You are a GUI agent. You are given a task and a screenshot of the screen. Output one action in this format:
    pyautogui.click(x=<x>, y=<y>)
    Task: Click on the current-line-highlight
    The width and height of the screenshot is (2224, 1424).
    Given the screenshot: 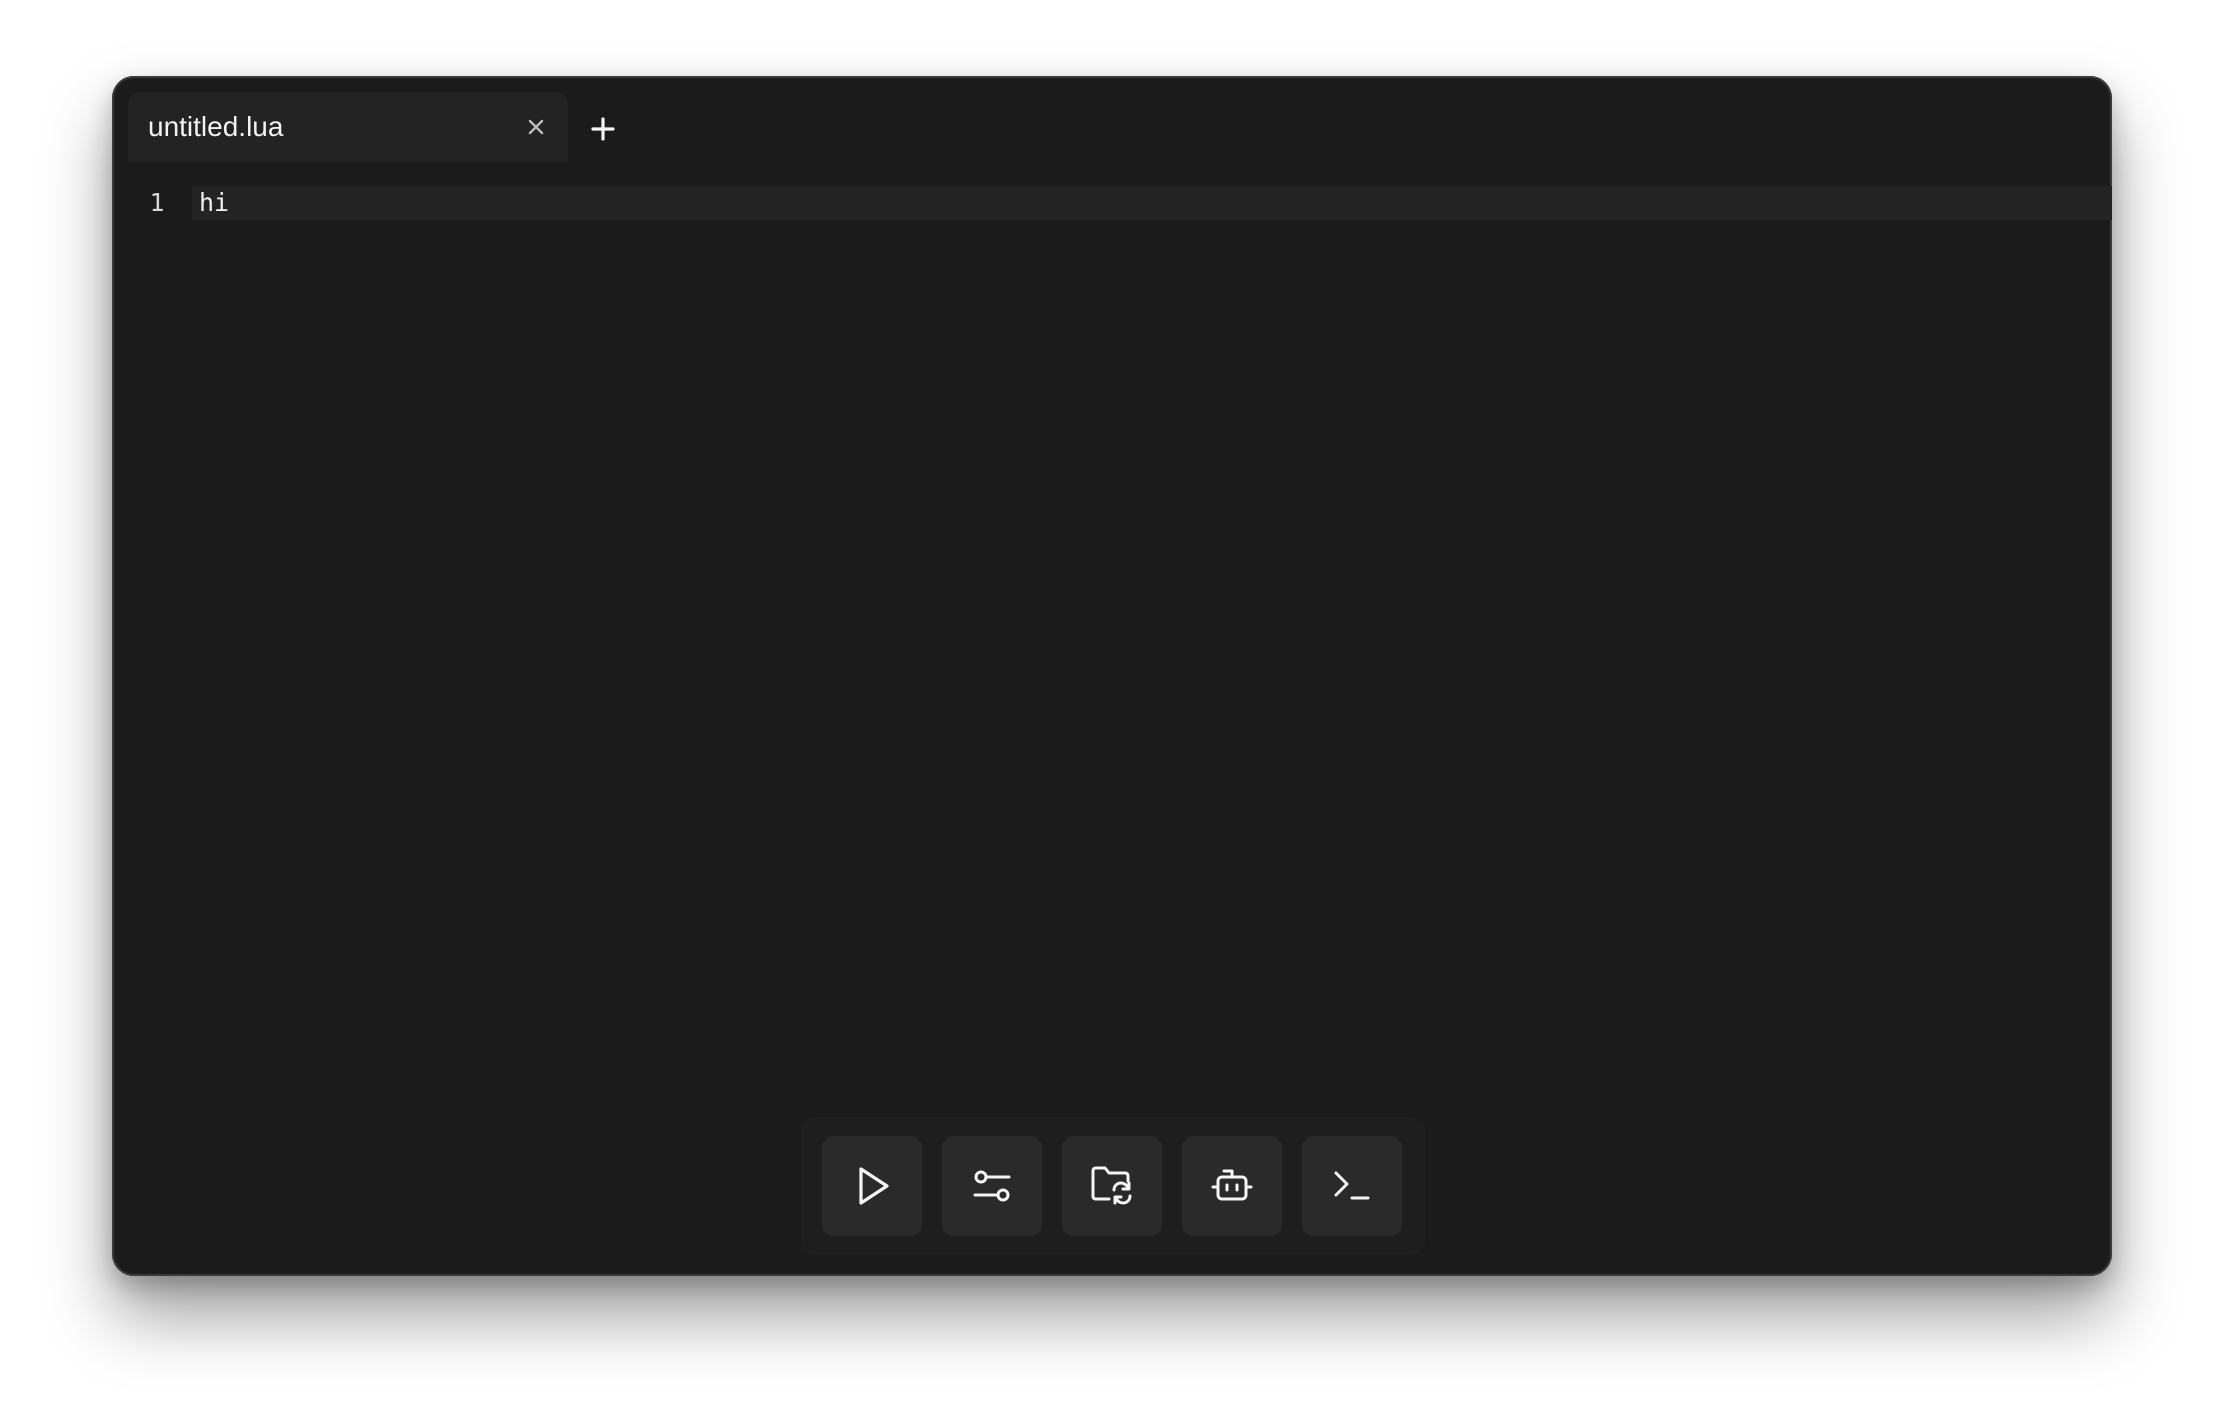 What is the action you would take?
    pyautogui.click(x=1152, y=203)
    